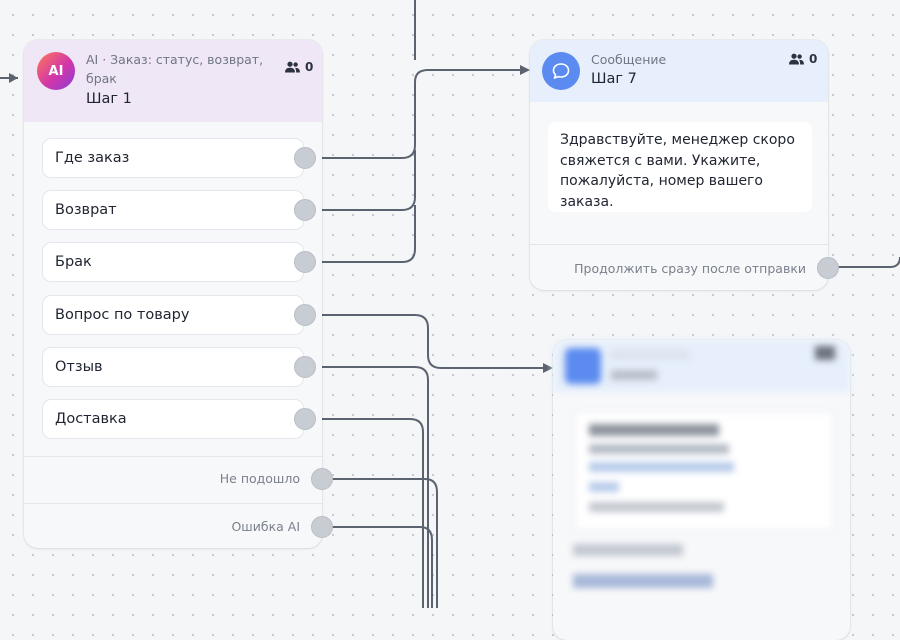 Image resolution: width=900 pixels, height=640 pixels. Describe the element at coordinates (548, 368) in the screenshot. I see `arrow-blurred-node` at that location.